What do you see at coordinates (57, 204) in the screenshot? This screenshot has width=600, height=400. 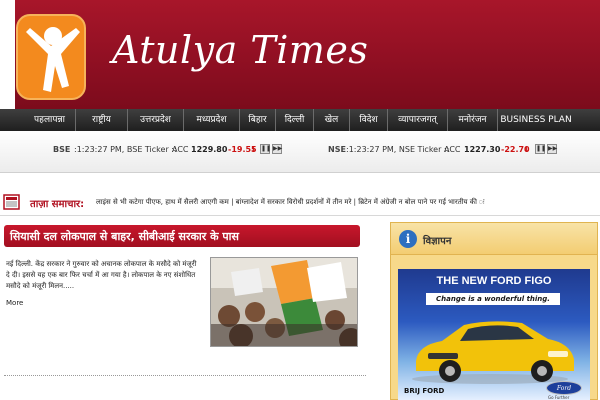 I see `breaking-news-label: ताज़ा समाचार:` at bounding box center [57, 204].